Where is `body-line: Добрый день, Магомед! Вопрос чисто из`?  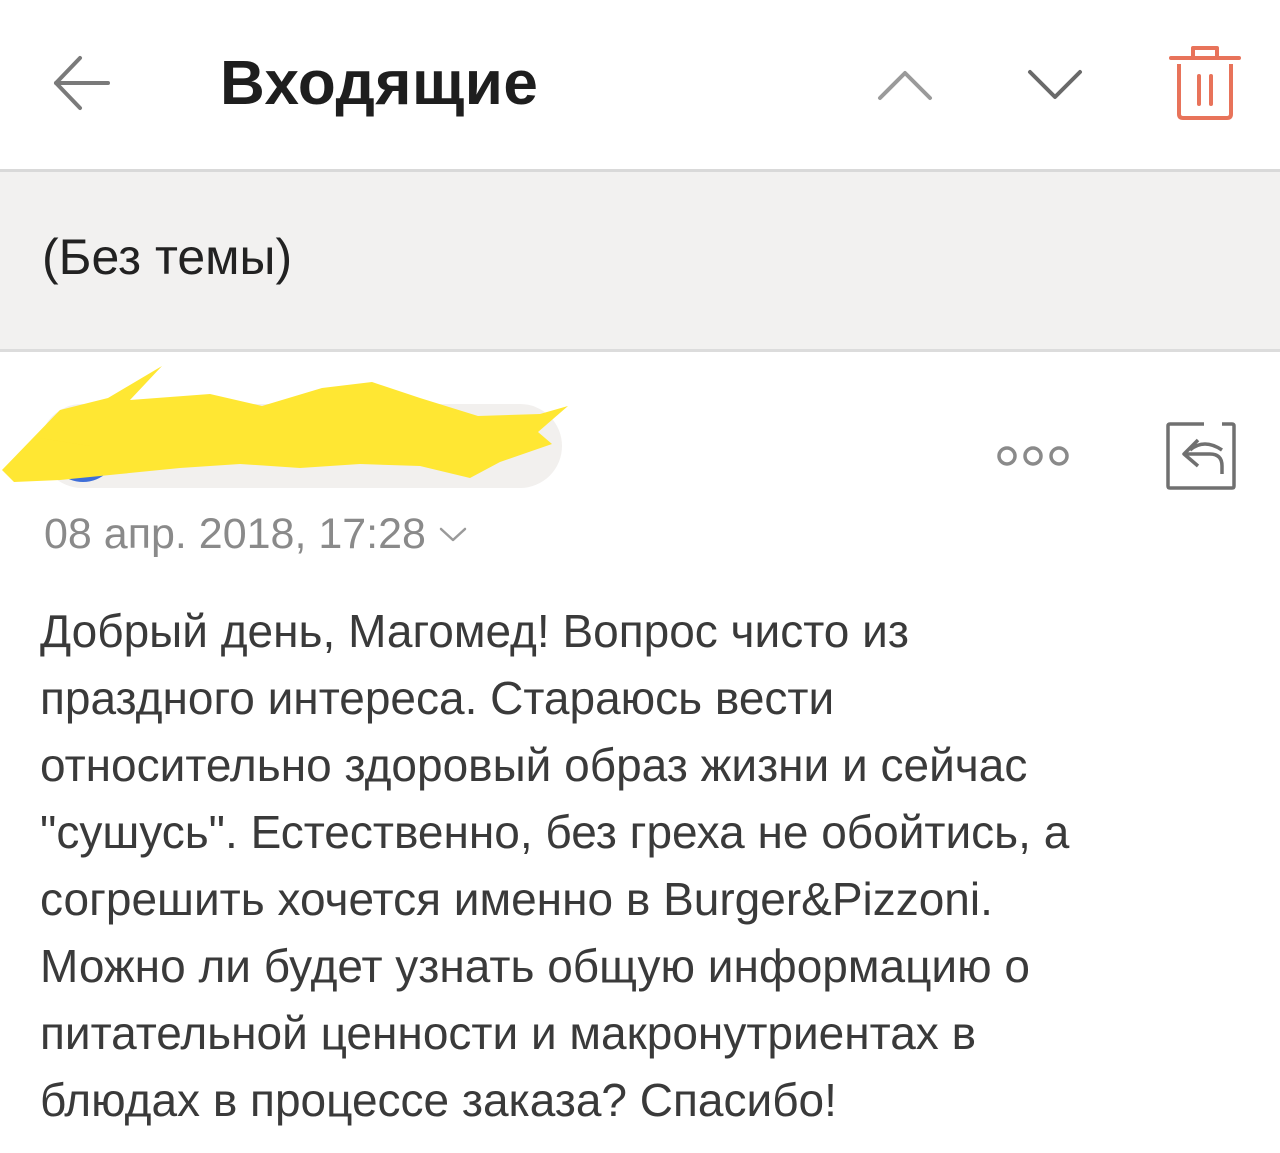 body-line: Добрый день, Магомед! Вопрос чисто из is located at coordinates (474, 631).